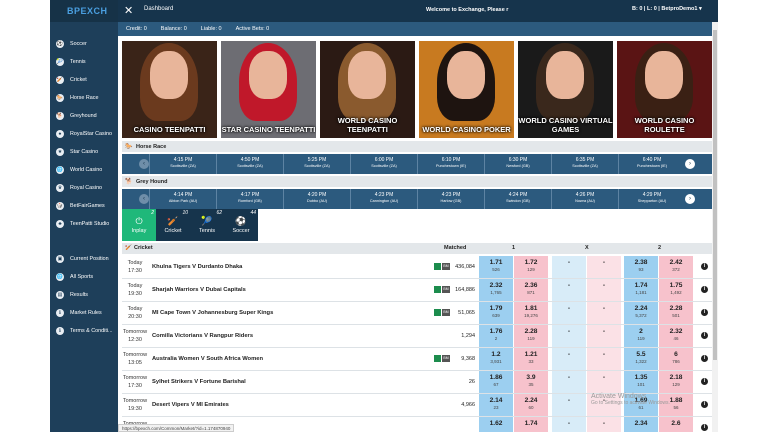 The height and width of the screenshot is (432, 768). Describe the element at coordinates (84, 11) in the screenshot. I see `brand-logo: BPEXCH` at that location.